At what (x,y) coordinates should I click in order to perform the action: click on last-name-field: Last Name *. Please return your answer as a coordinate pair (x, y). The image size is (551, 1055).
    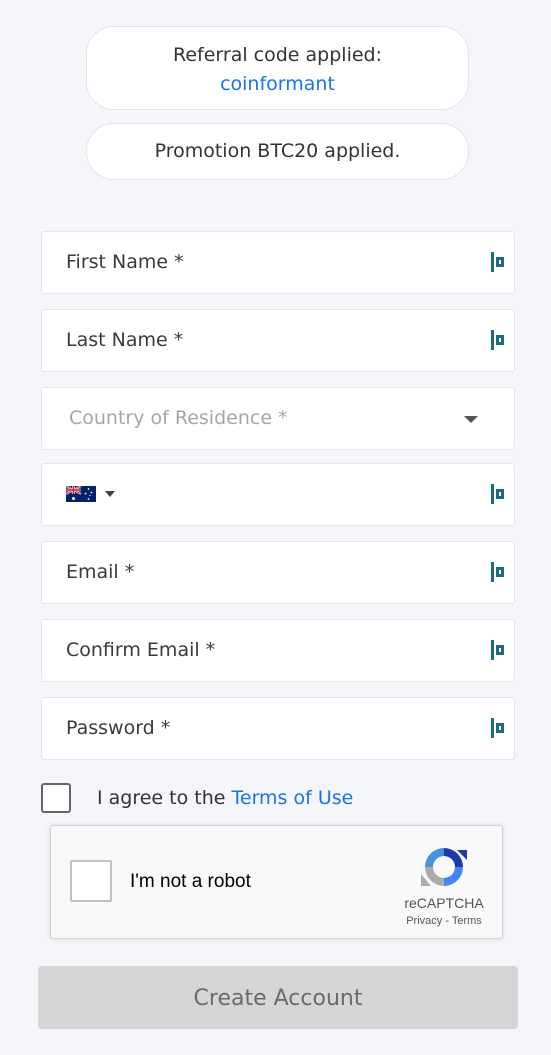
    Looking at the image, I should click on (278, 340).